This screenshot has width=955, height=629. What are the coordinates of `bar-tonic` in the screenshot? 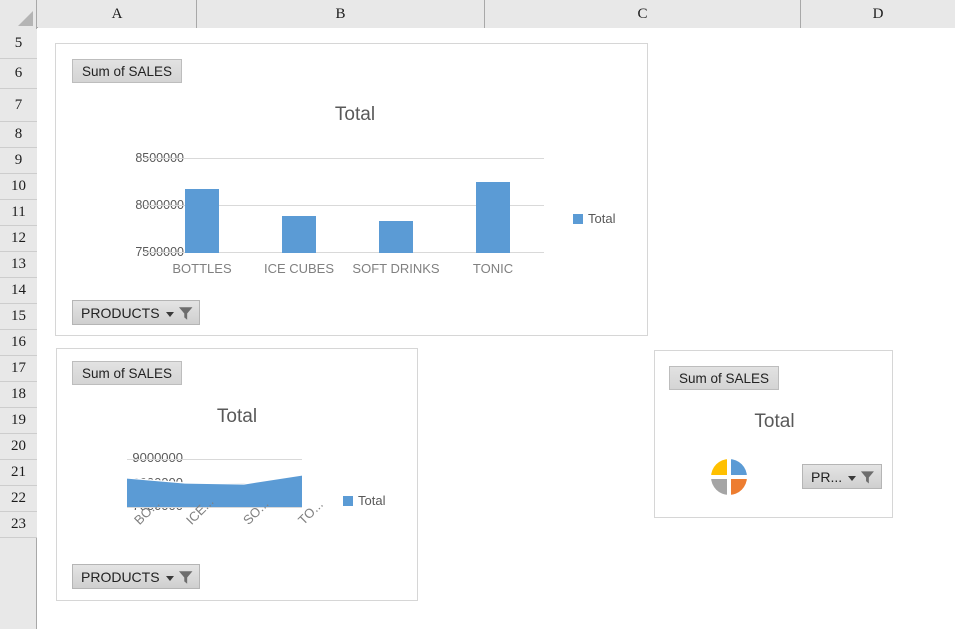 It's located at (493, 217).